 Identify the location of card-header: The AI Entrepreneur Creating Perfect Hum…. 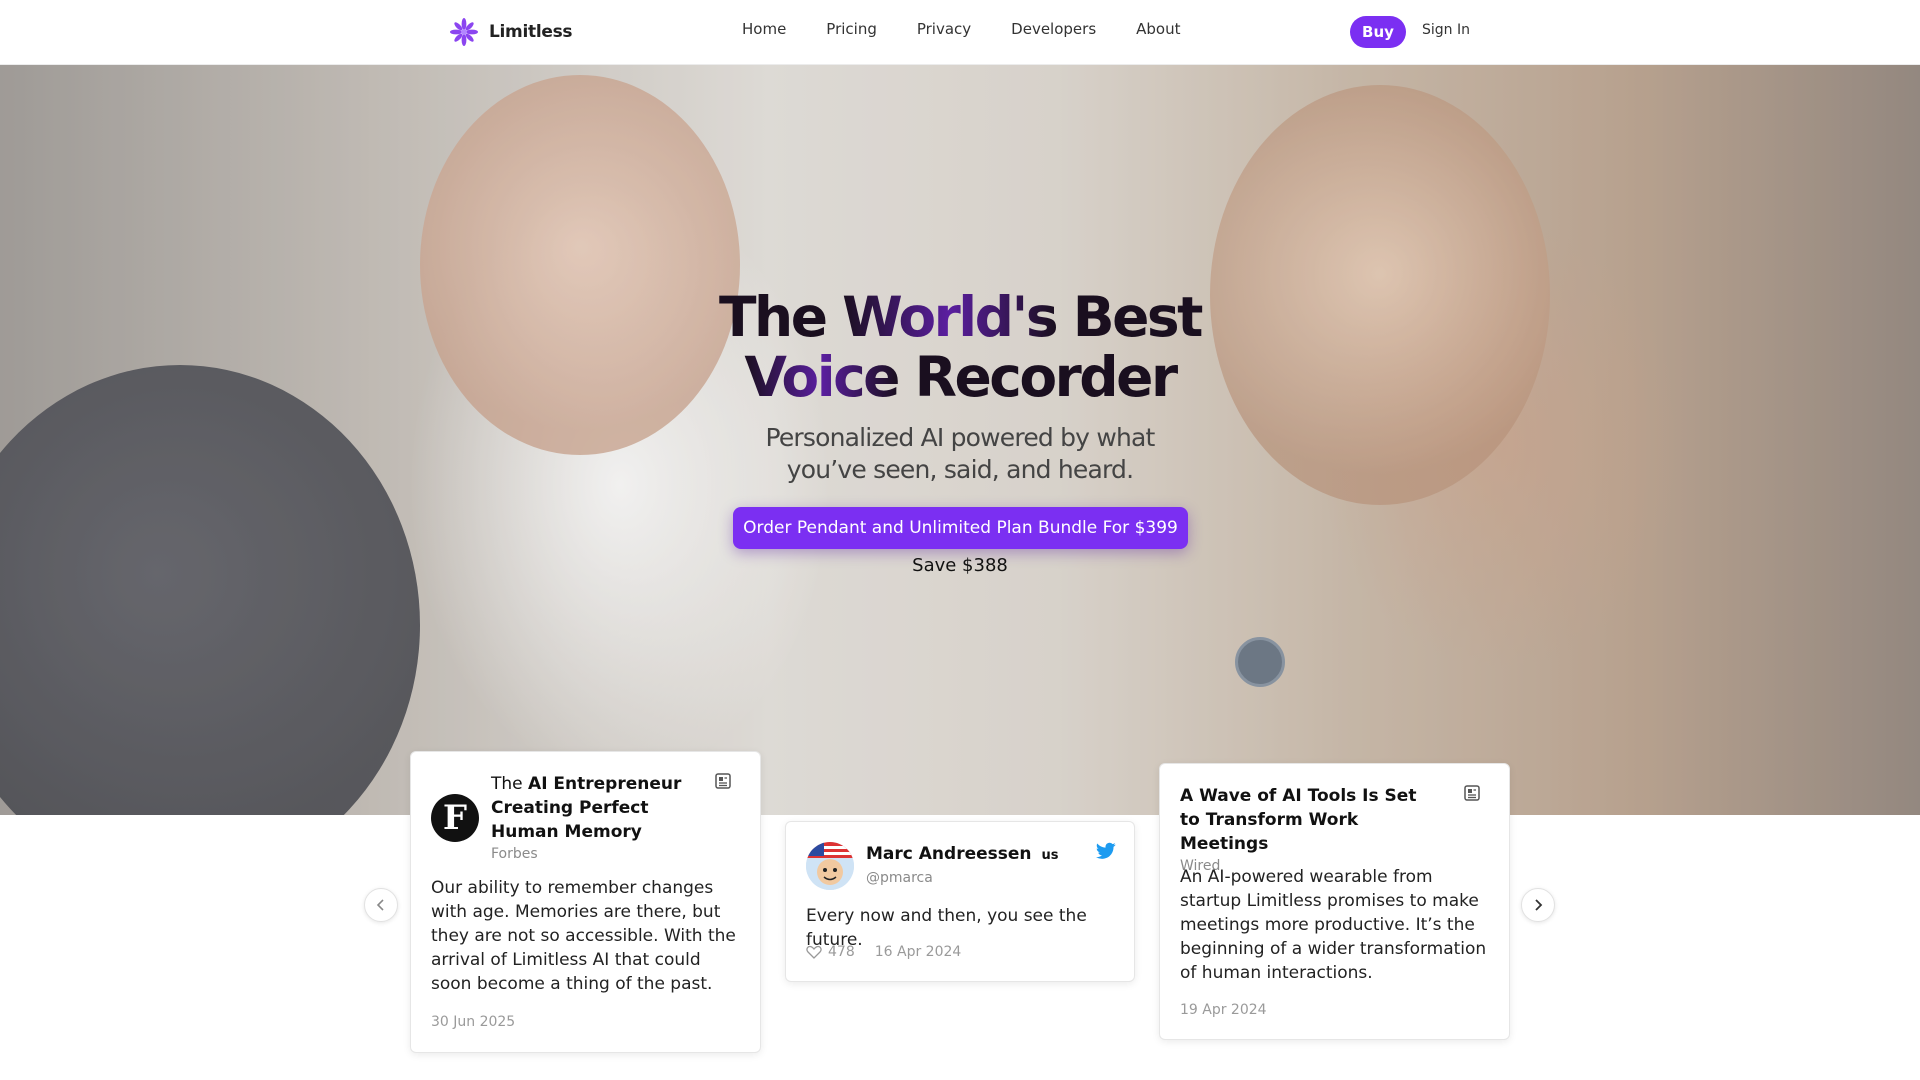
(601, 817).